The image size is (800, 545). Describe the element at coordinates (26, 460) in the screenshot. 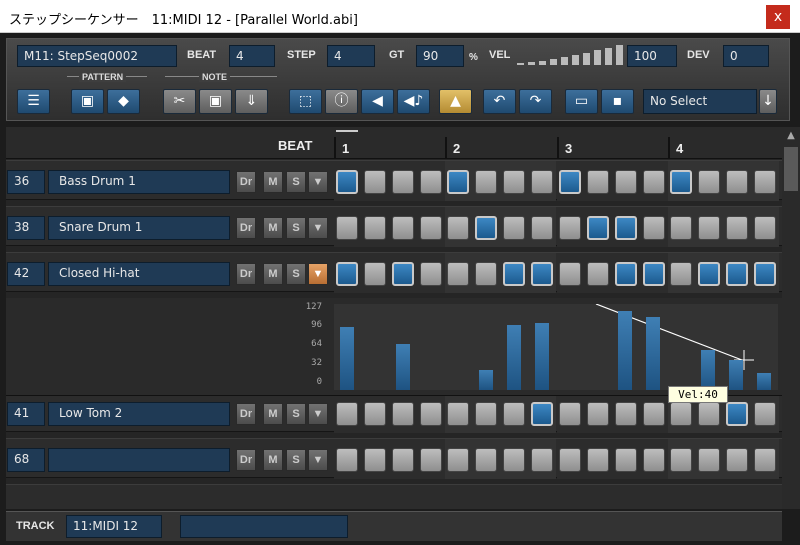

I see `note-number-field: 68` at that location.